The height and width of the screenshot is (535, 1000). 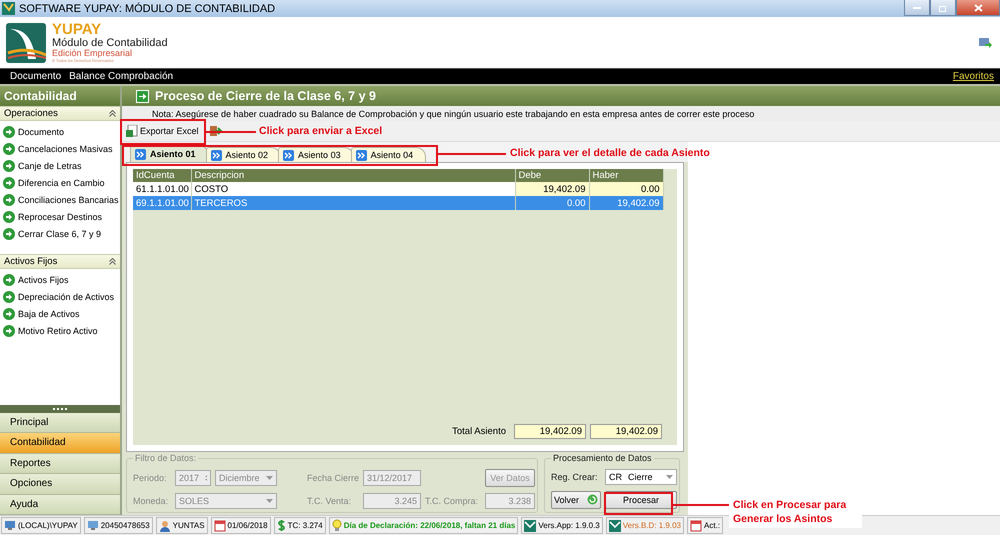 What do you see at coordinates (164, 526) in the screenshot?
I see `user-icon` at bounding box center [164, 526].